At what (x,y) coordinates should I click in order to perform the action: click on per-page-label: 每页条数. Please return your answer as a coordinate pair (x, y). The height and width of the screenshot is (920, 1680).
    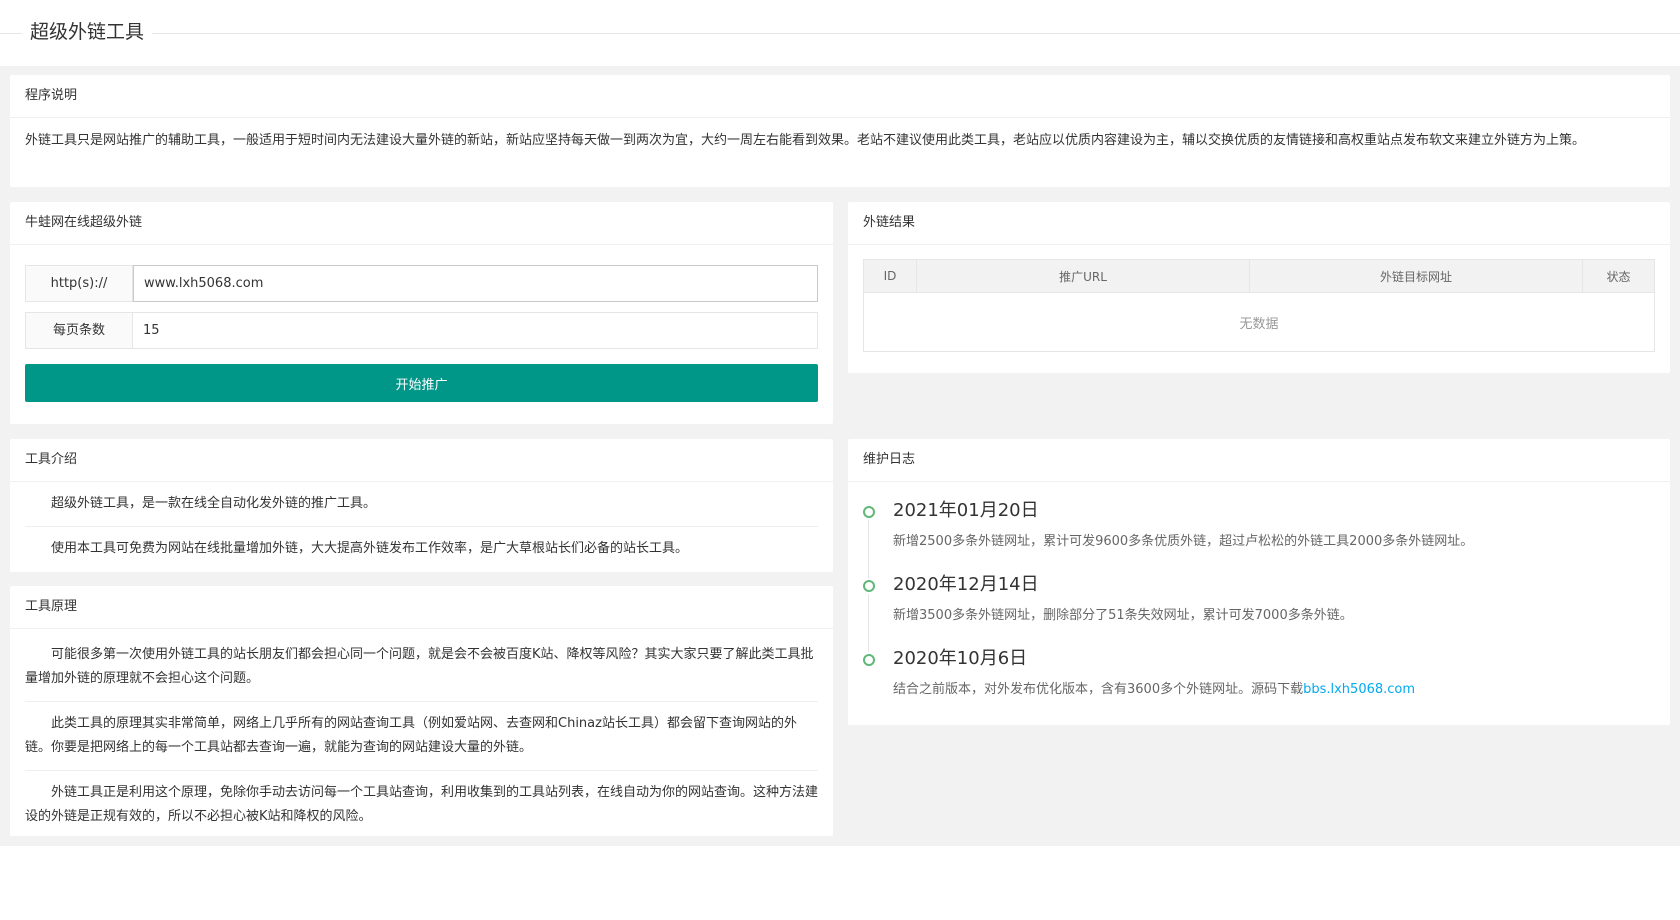
    Looking at the image, I should click on (79, 330).